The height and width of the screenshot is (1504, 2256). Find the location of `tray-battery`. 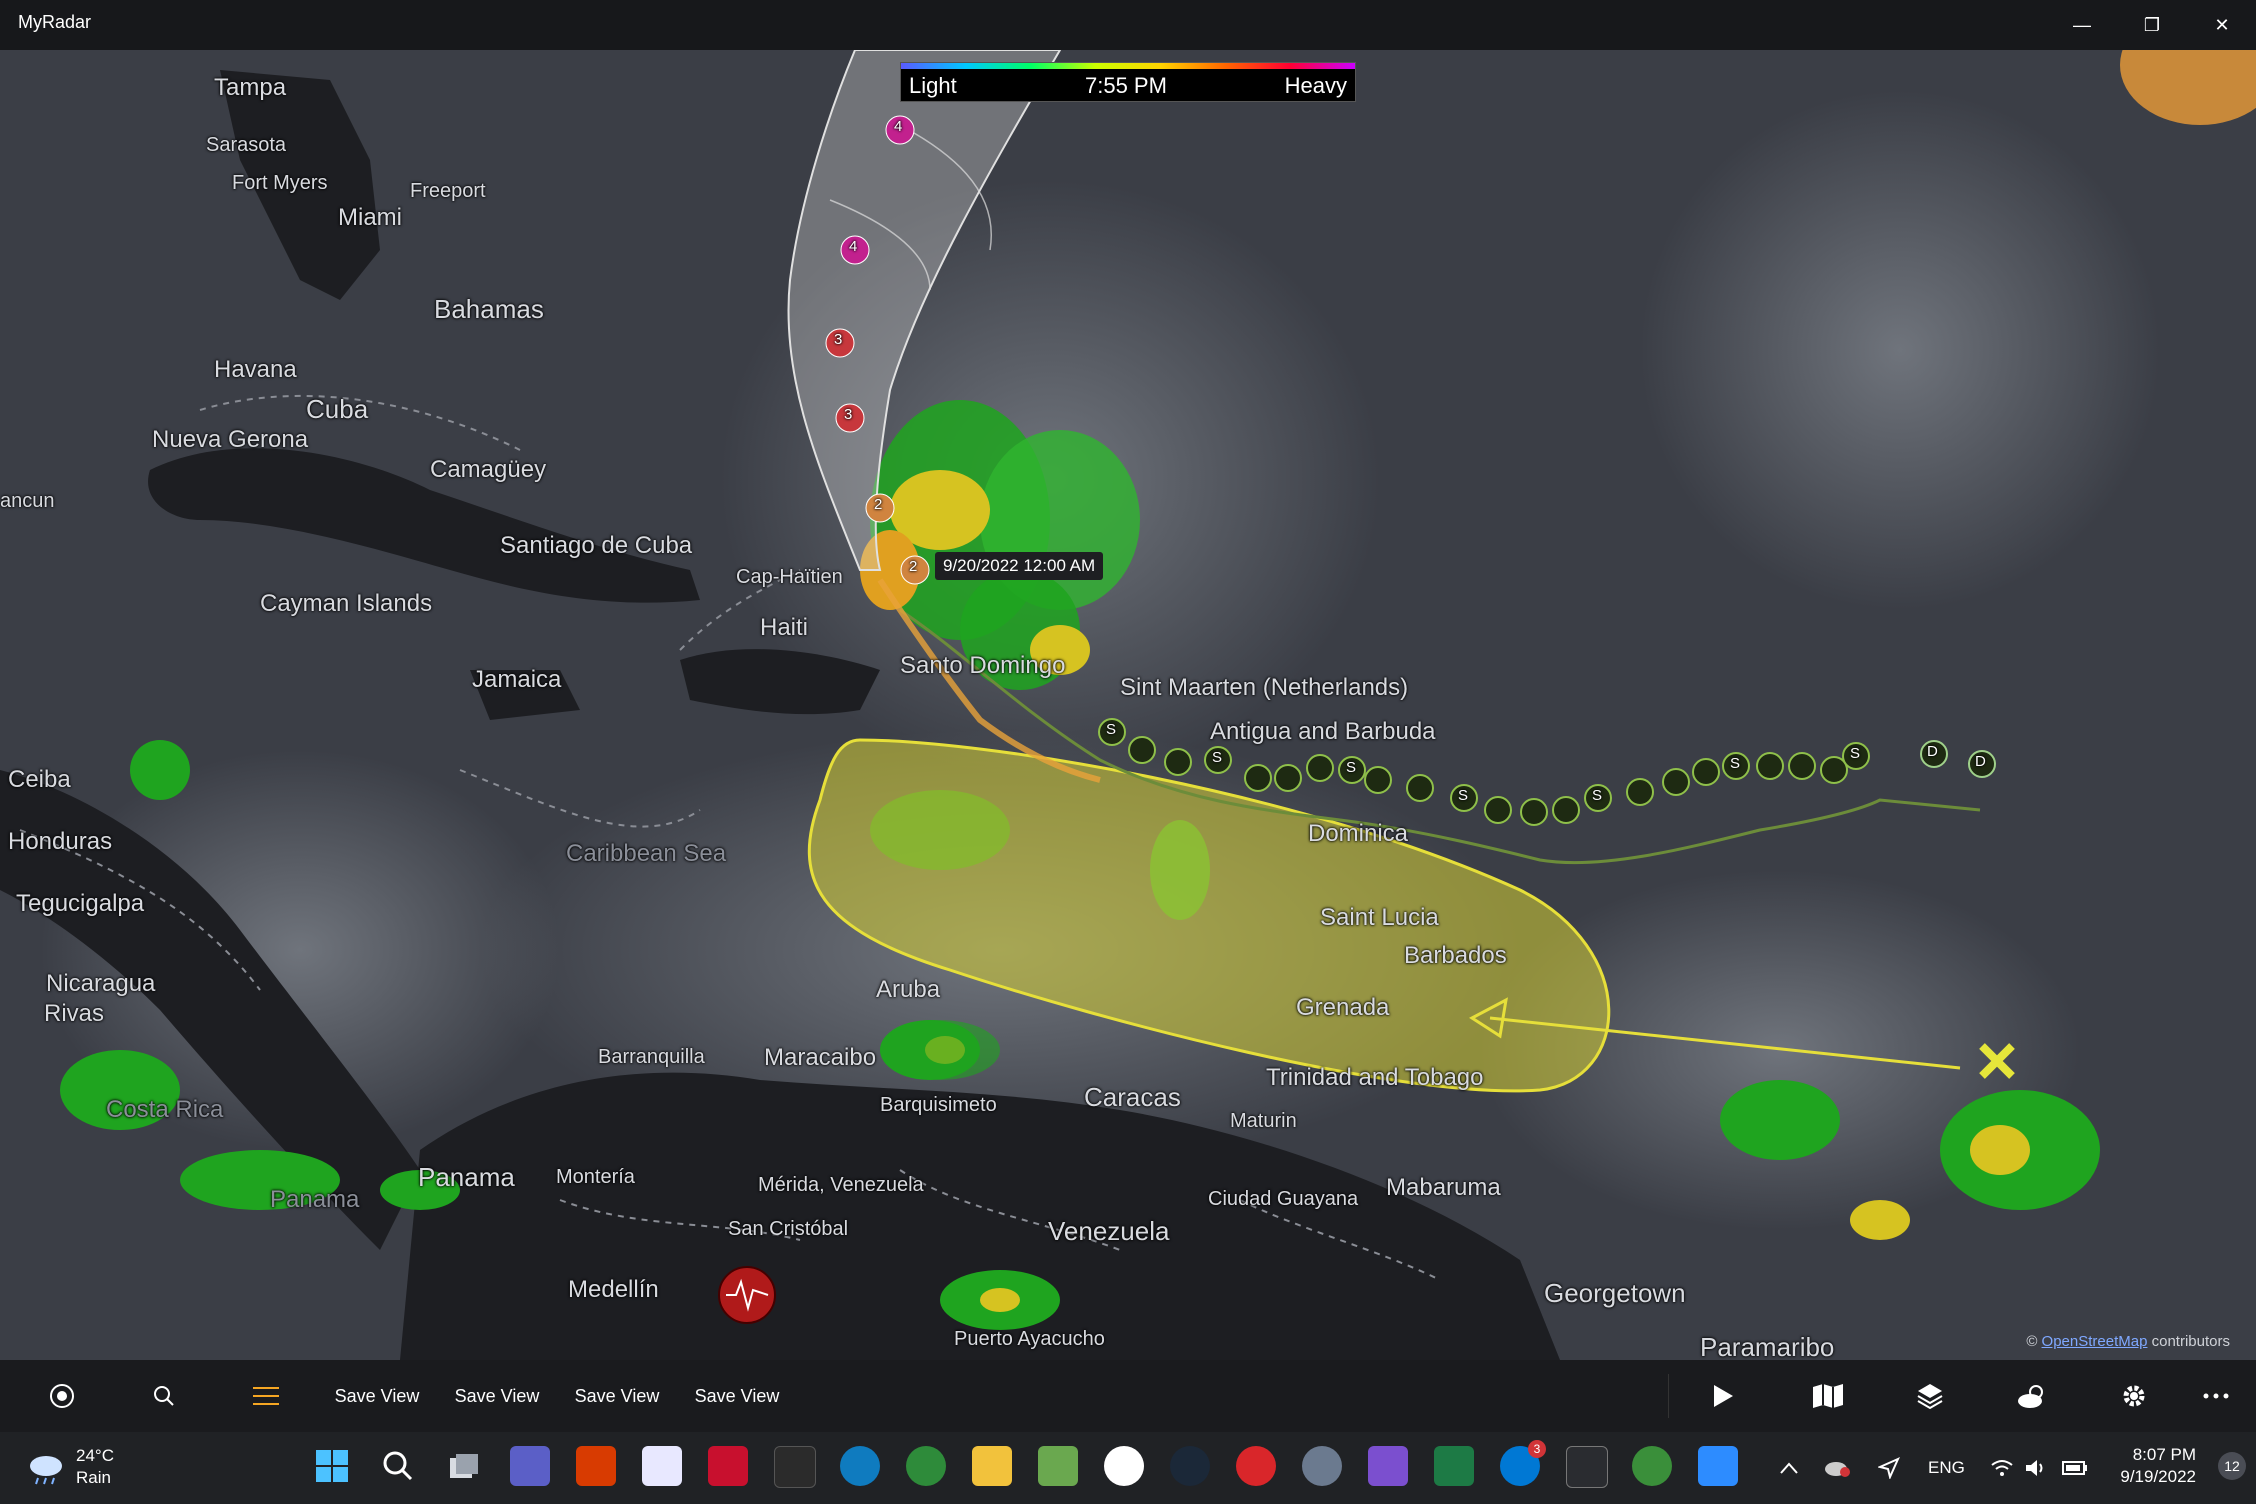

tray-battery is located at coordinates (2075, 1468).